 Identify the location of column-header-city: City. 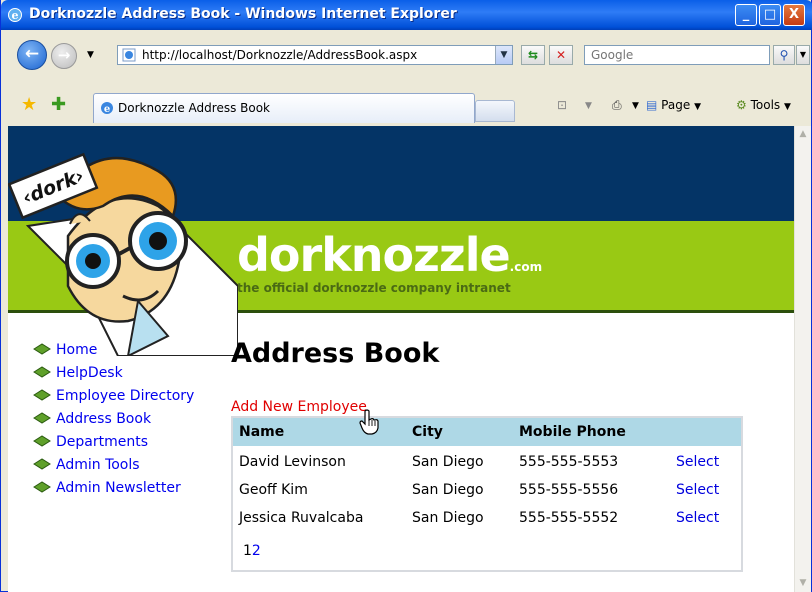
(427, 432).